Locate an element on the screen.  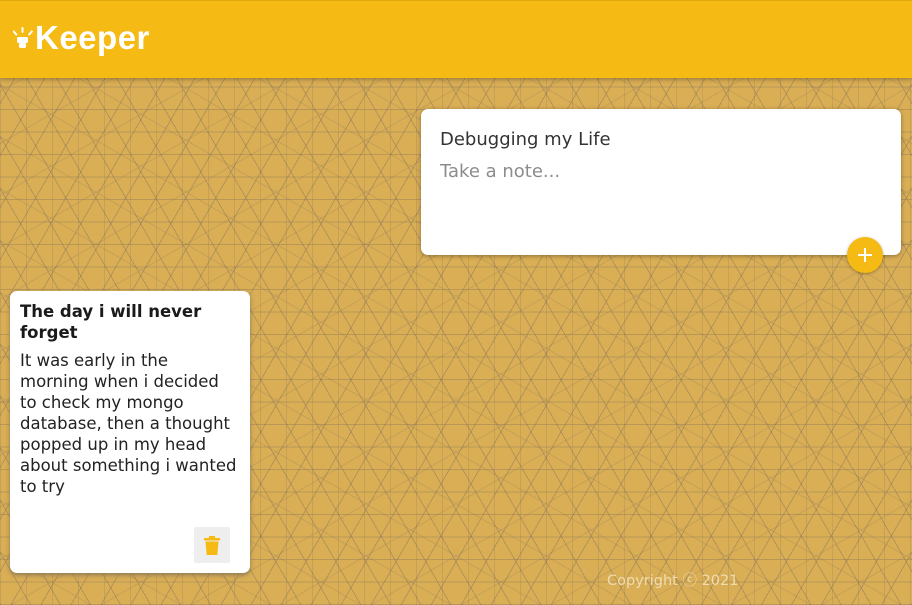
plus-icon is located at coordinates (865, 255).